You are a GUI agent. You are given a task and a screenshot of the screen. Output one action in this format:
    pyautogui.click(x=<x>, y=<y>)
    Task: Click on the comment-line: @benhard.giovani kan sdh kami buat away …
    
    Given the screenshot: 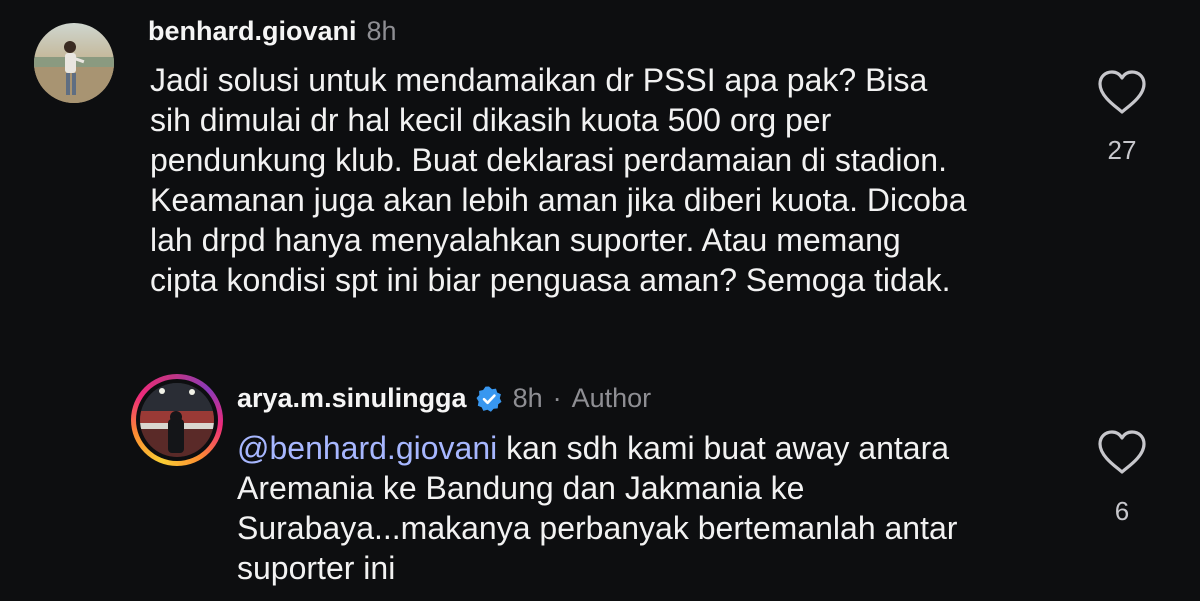 What is the action you would take?
    pyautogui.click(x=652, y=448)
    